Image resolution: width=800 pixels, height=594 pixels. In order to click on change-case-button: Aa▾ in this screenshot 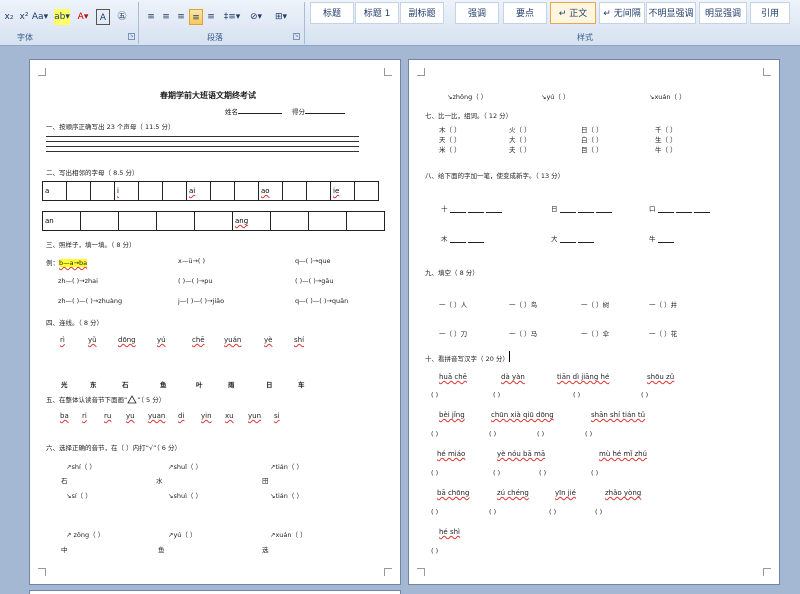, I will do `click(40, 17)`.